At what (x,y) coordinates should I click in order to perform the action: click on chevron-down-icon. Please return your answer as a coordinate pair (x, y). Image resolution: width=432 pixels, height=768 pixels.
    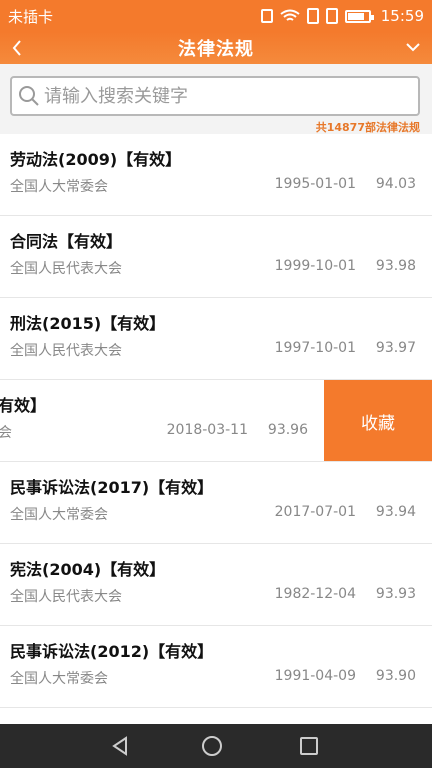
    Looking at the image, I should click on (413, 47).